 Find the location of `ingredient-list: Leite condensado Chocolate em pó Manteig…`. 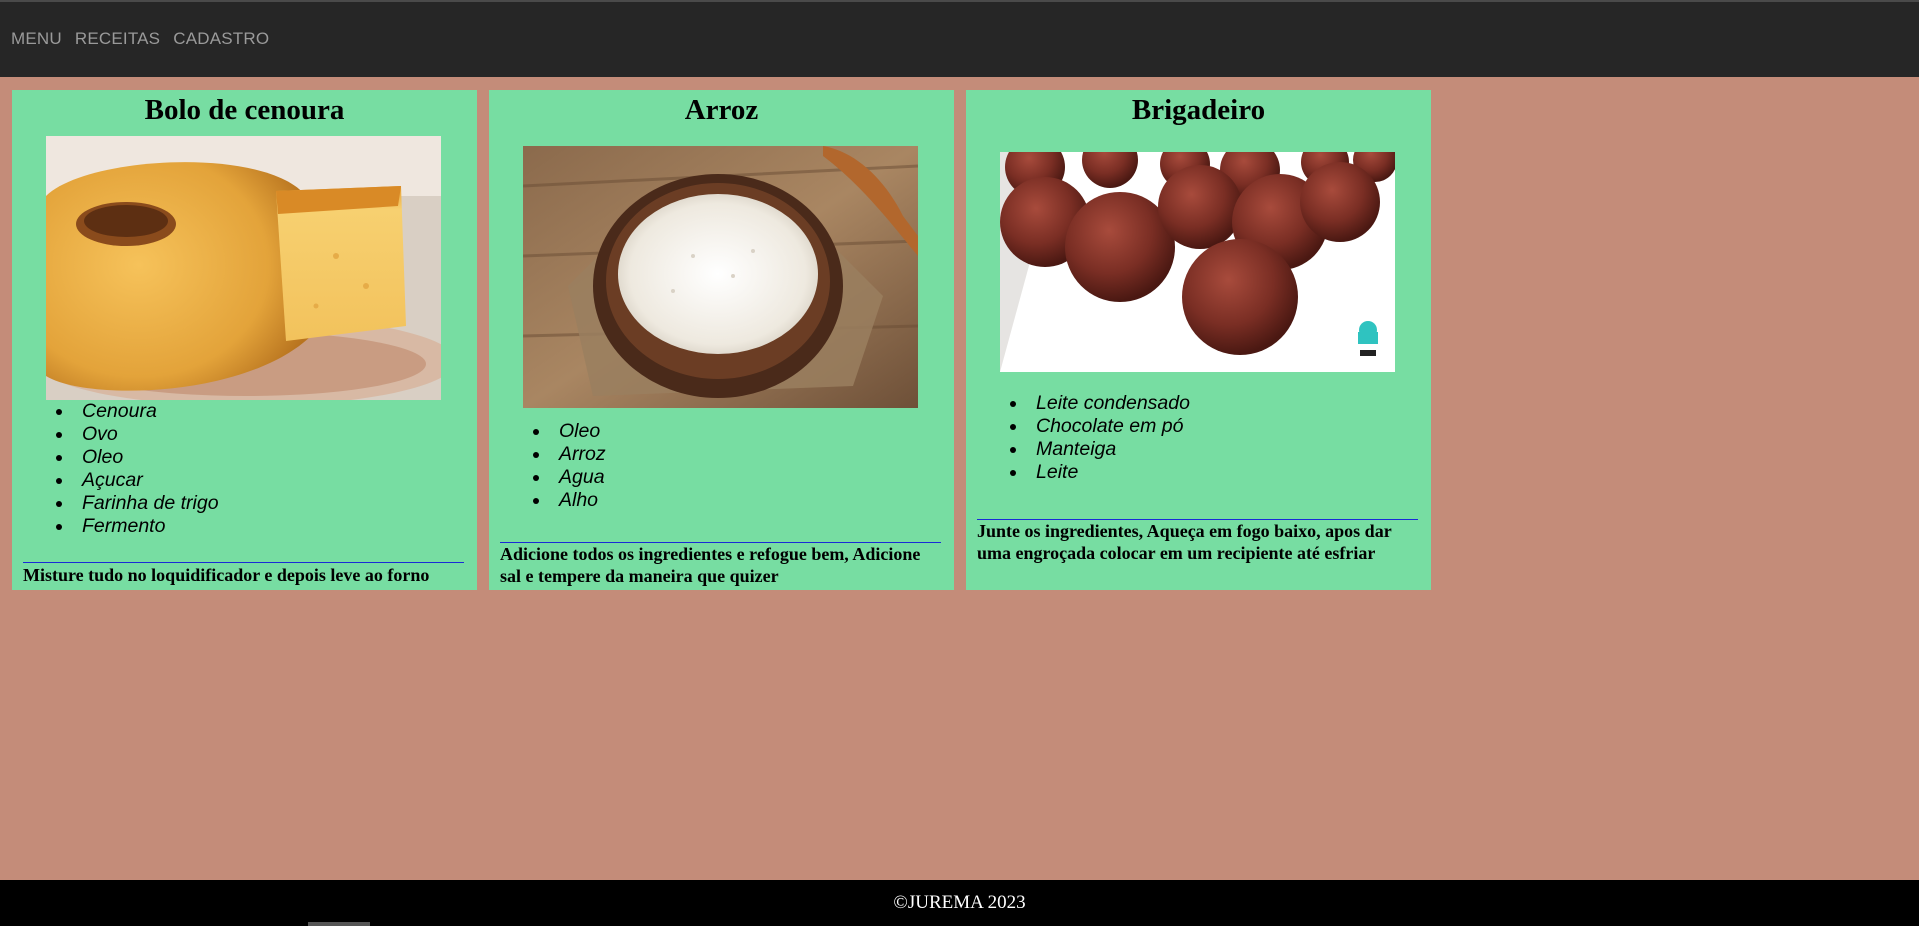

ingredient-list: Leite condensado Chocolate em pó Manteig… is located at coordinates (1094, 438).